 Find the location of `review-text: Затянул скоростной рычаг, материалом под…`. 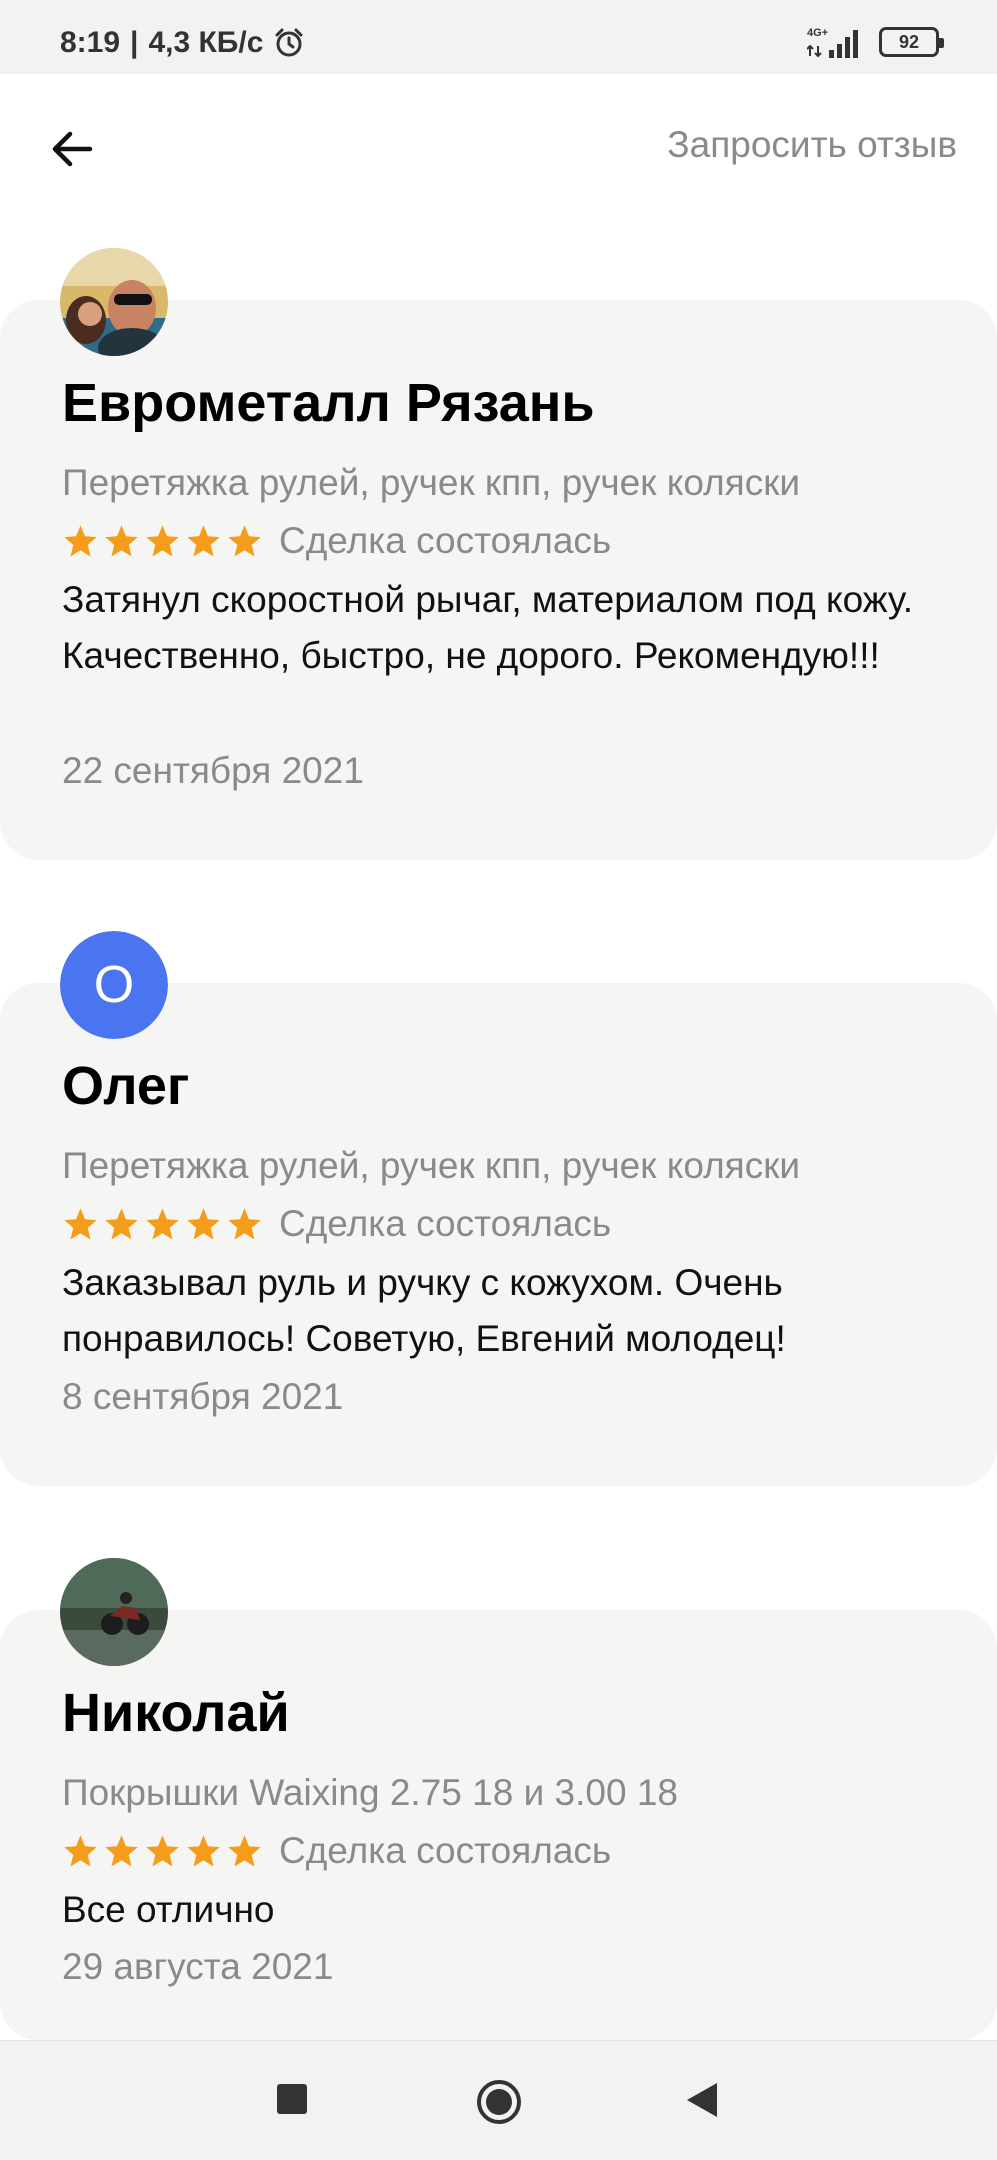

review-text: Затянул скоростной рычаг, материалом под… is located at coordinates (487, 627).